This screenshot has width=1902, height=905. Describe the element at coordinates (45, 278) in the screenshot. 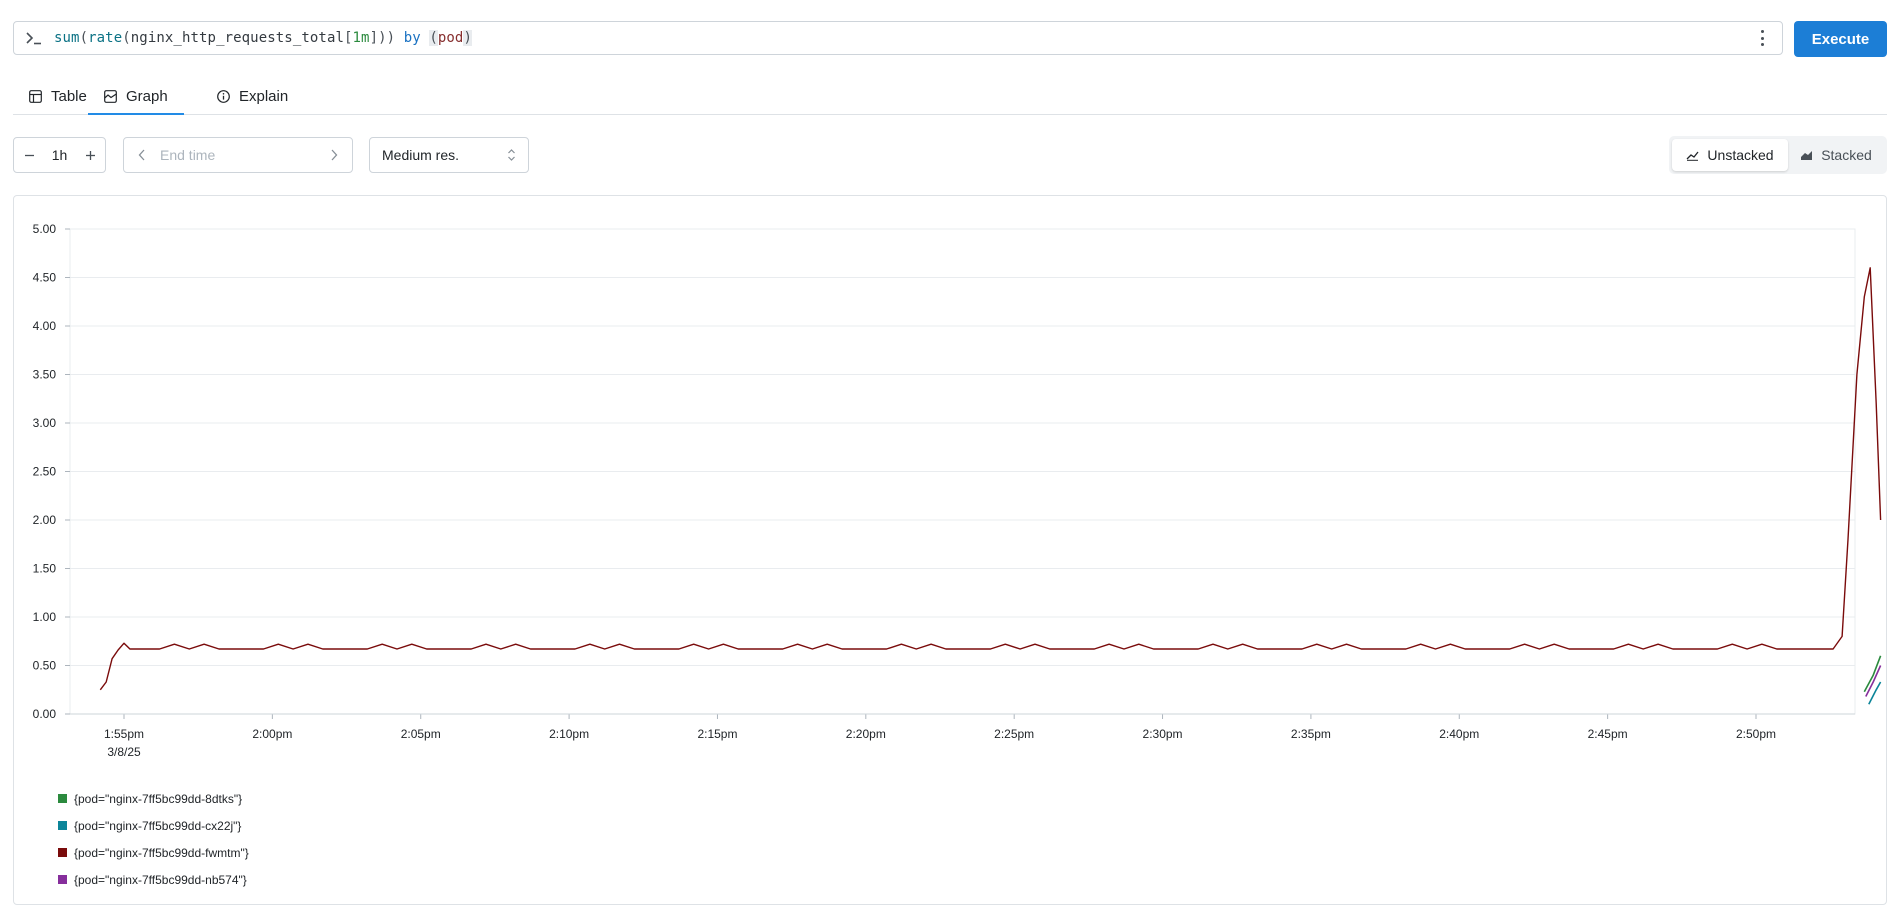

I see `y-tick-label: 4.50` at that location.